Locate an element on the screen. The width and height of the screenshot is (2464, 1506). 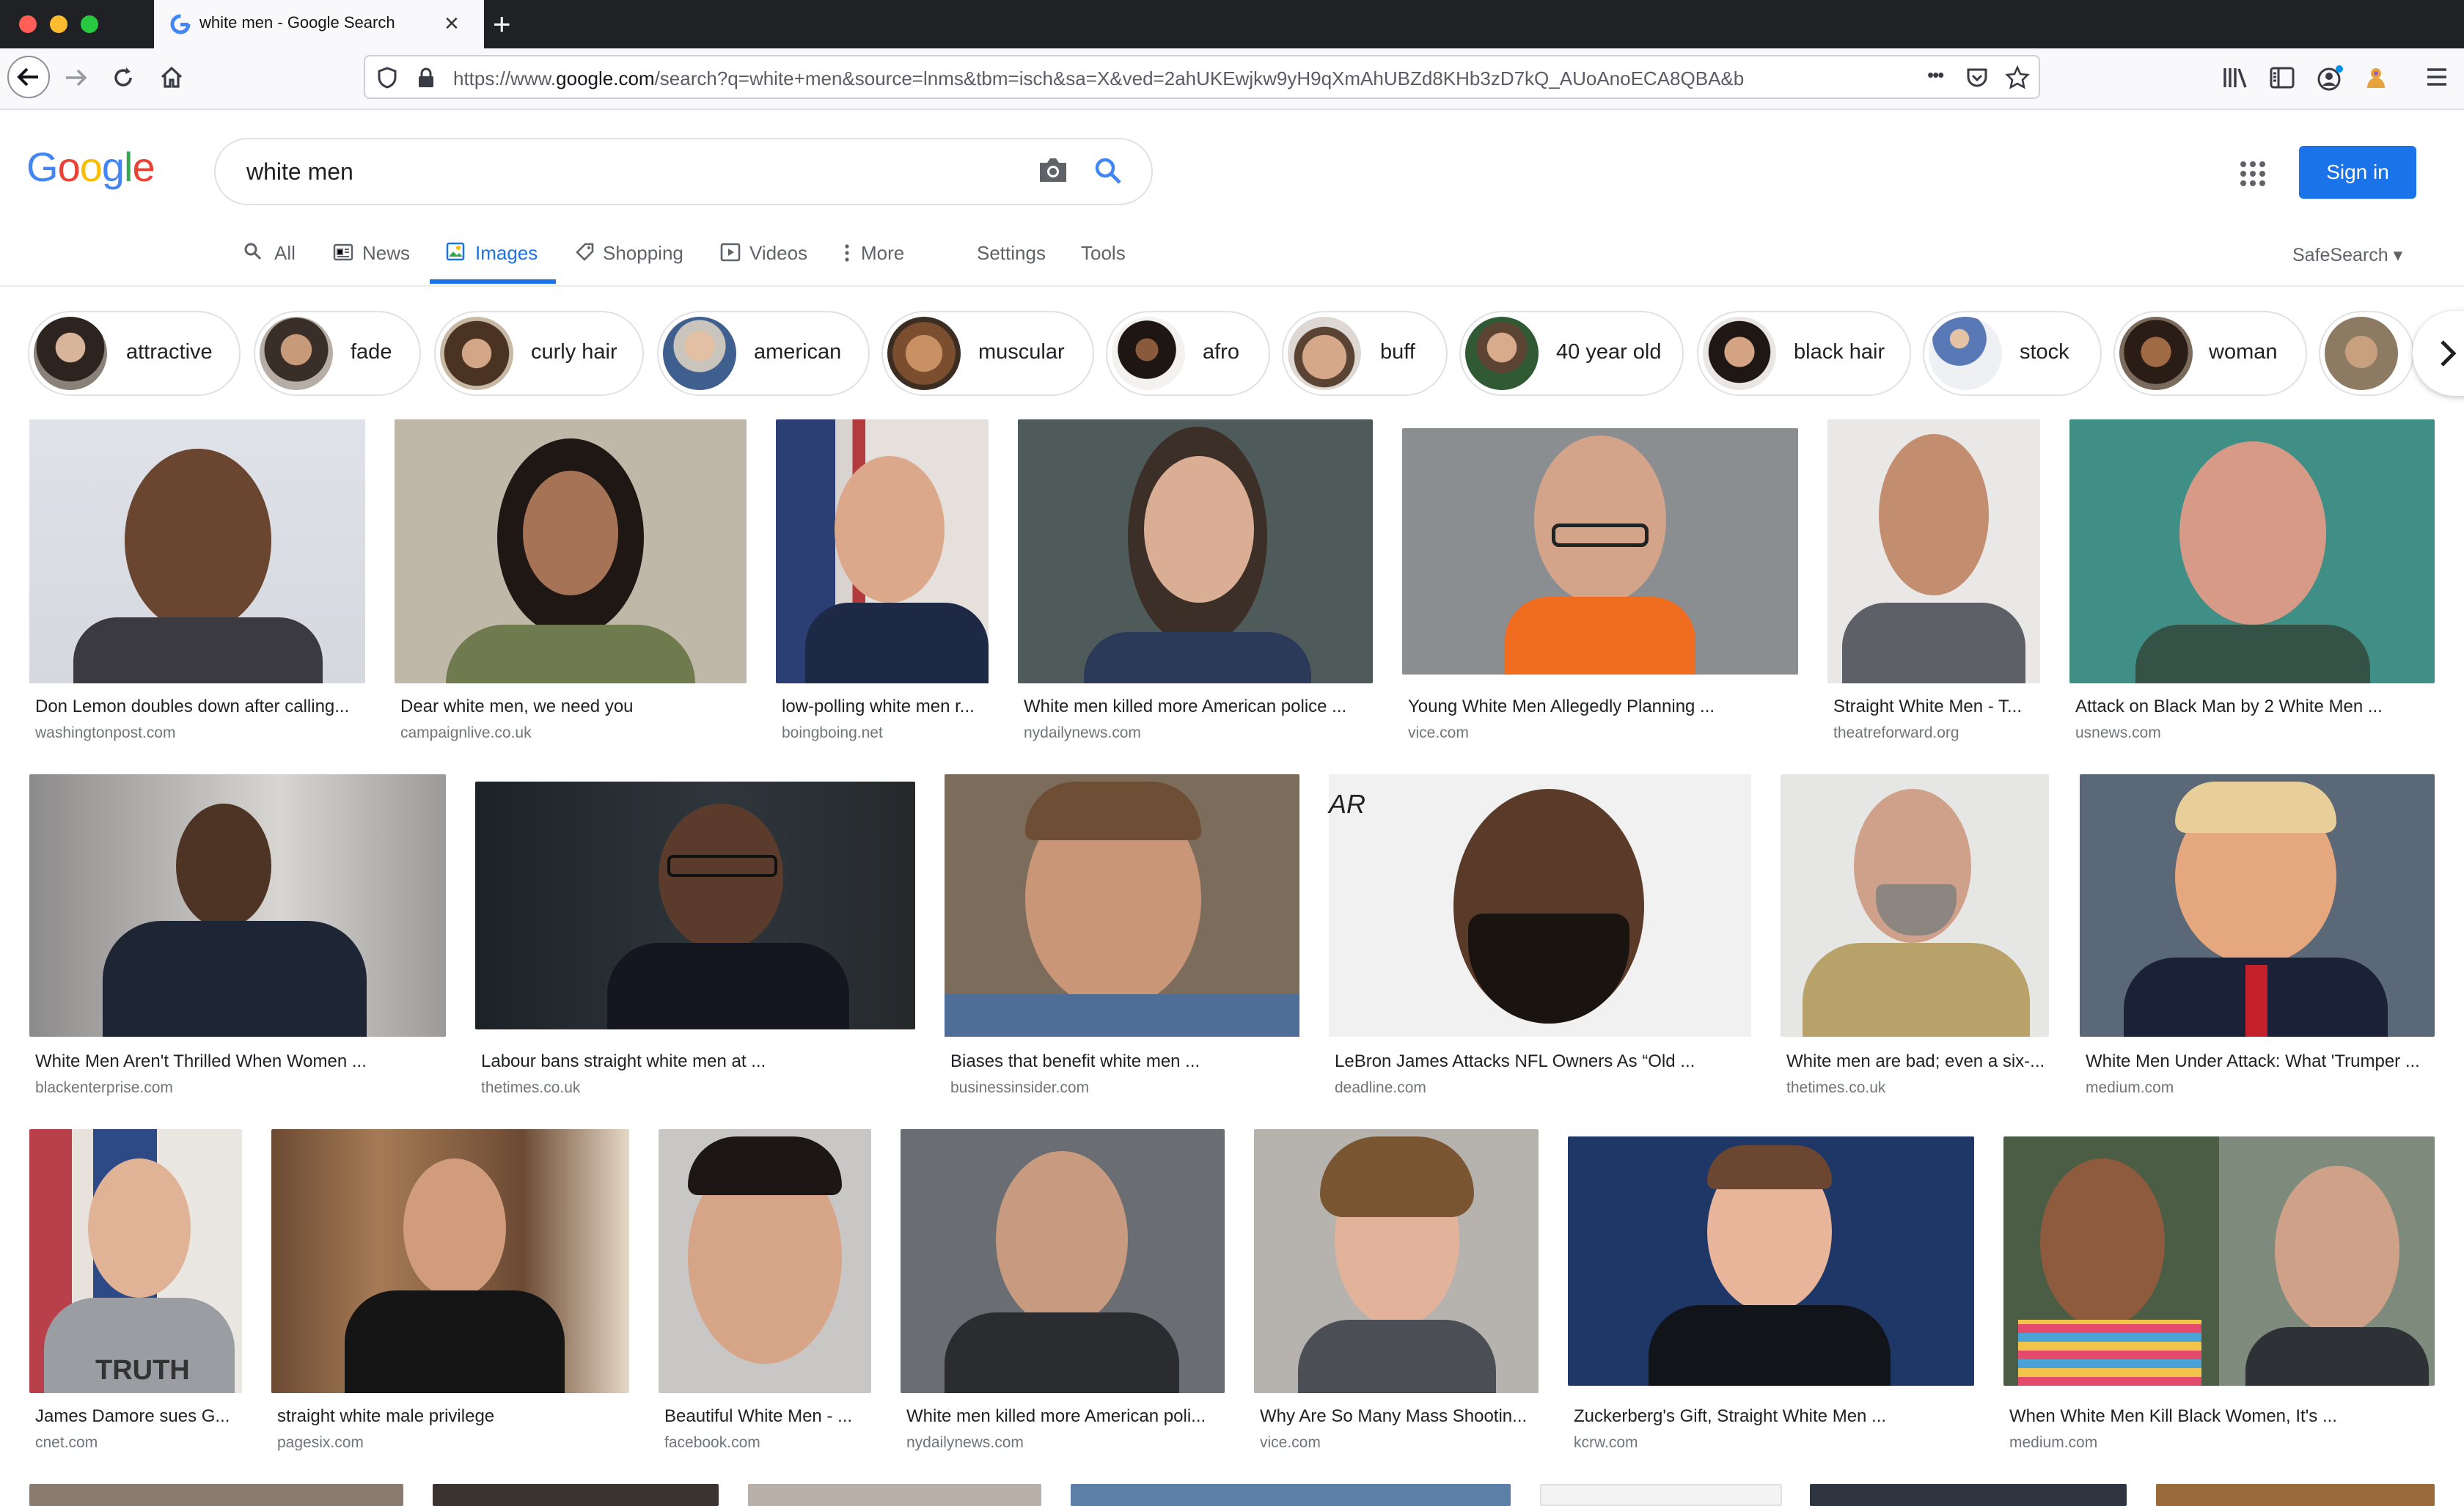
maximize-window-button is located at coordinates (89, 24).